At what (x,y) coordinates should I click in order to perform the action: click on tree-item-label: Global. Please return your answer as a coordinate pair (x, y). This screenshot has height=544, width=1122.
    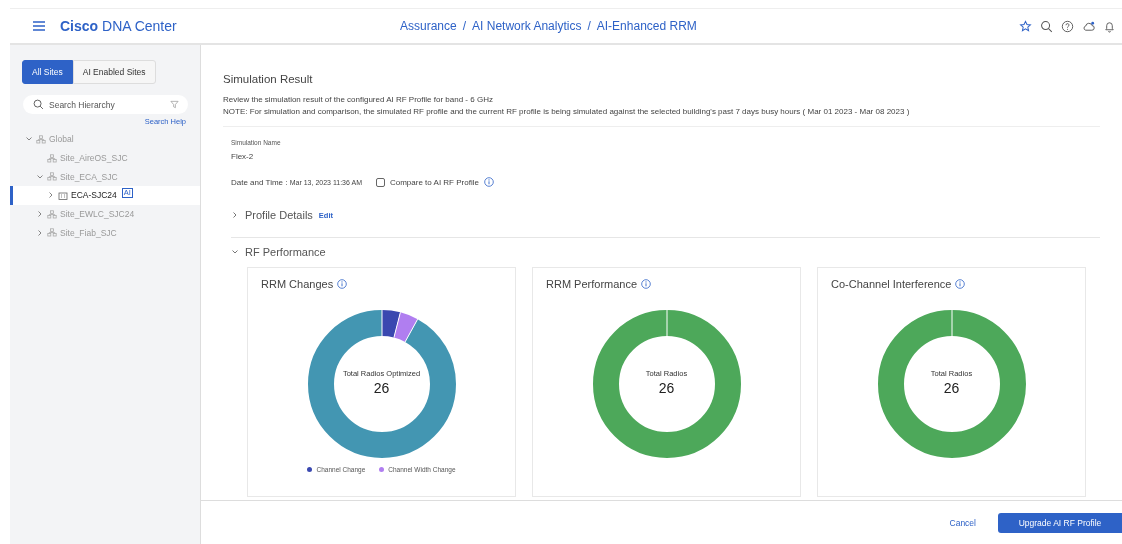
    Looking at the image, I should click on (61, 139).